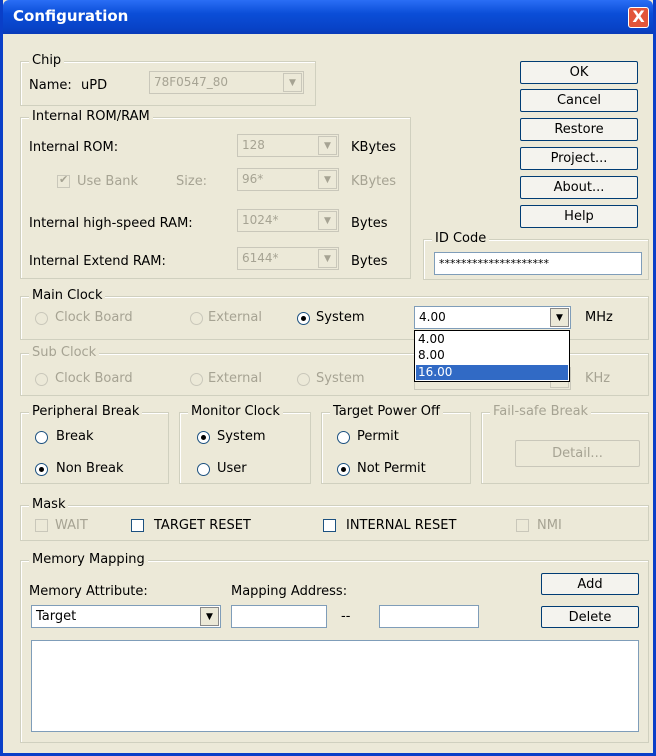  I want to click on size-unit: KBytes, so click(374, 181).